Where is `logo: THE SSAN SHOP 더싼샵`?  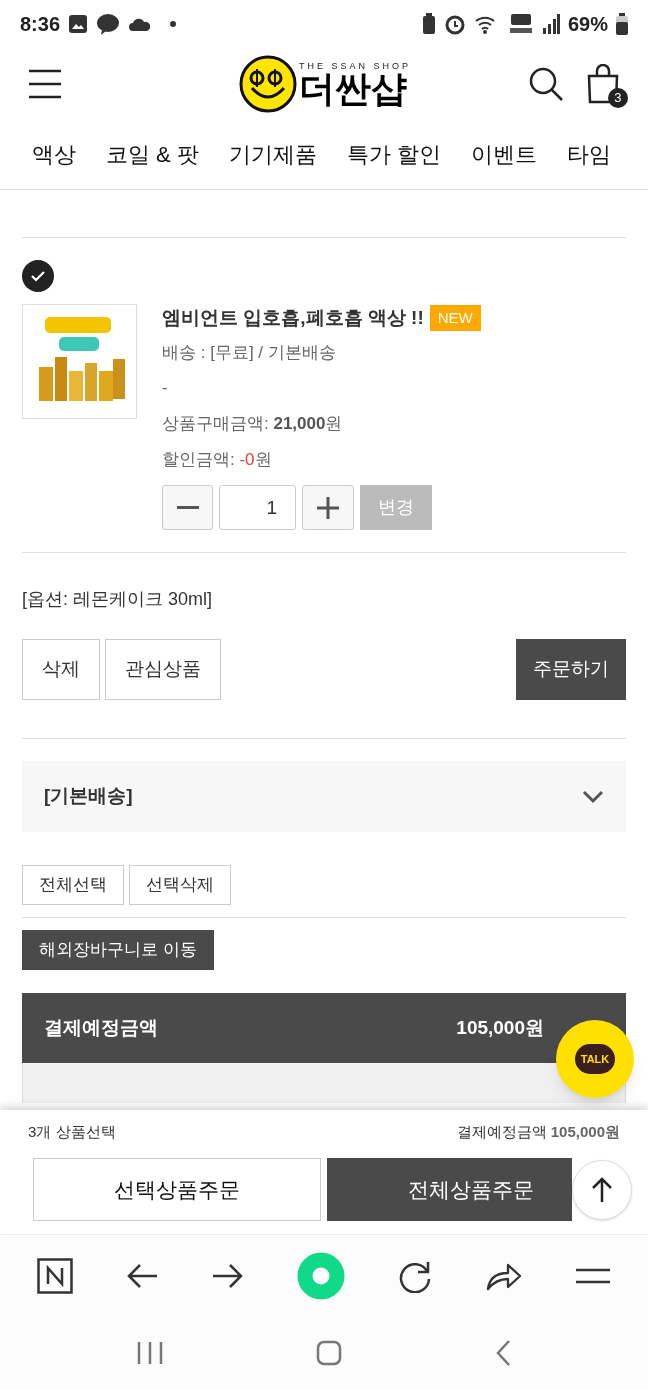 logo: THE SSAN SHOP 더싼샵 is located at coordinates (325, 84).